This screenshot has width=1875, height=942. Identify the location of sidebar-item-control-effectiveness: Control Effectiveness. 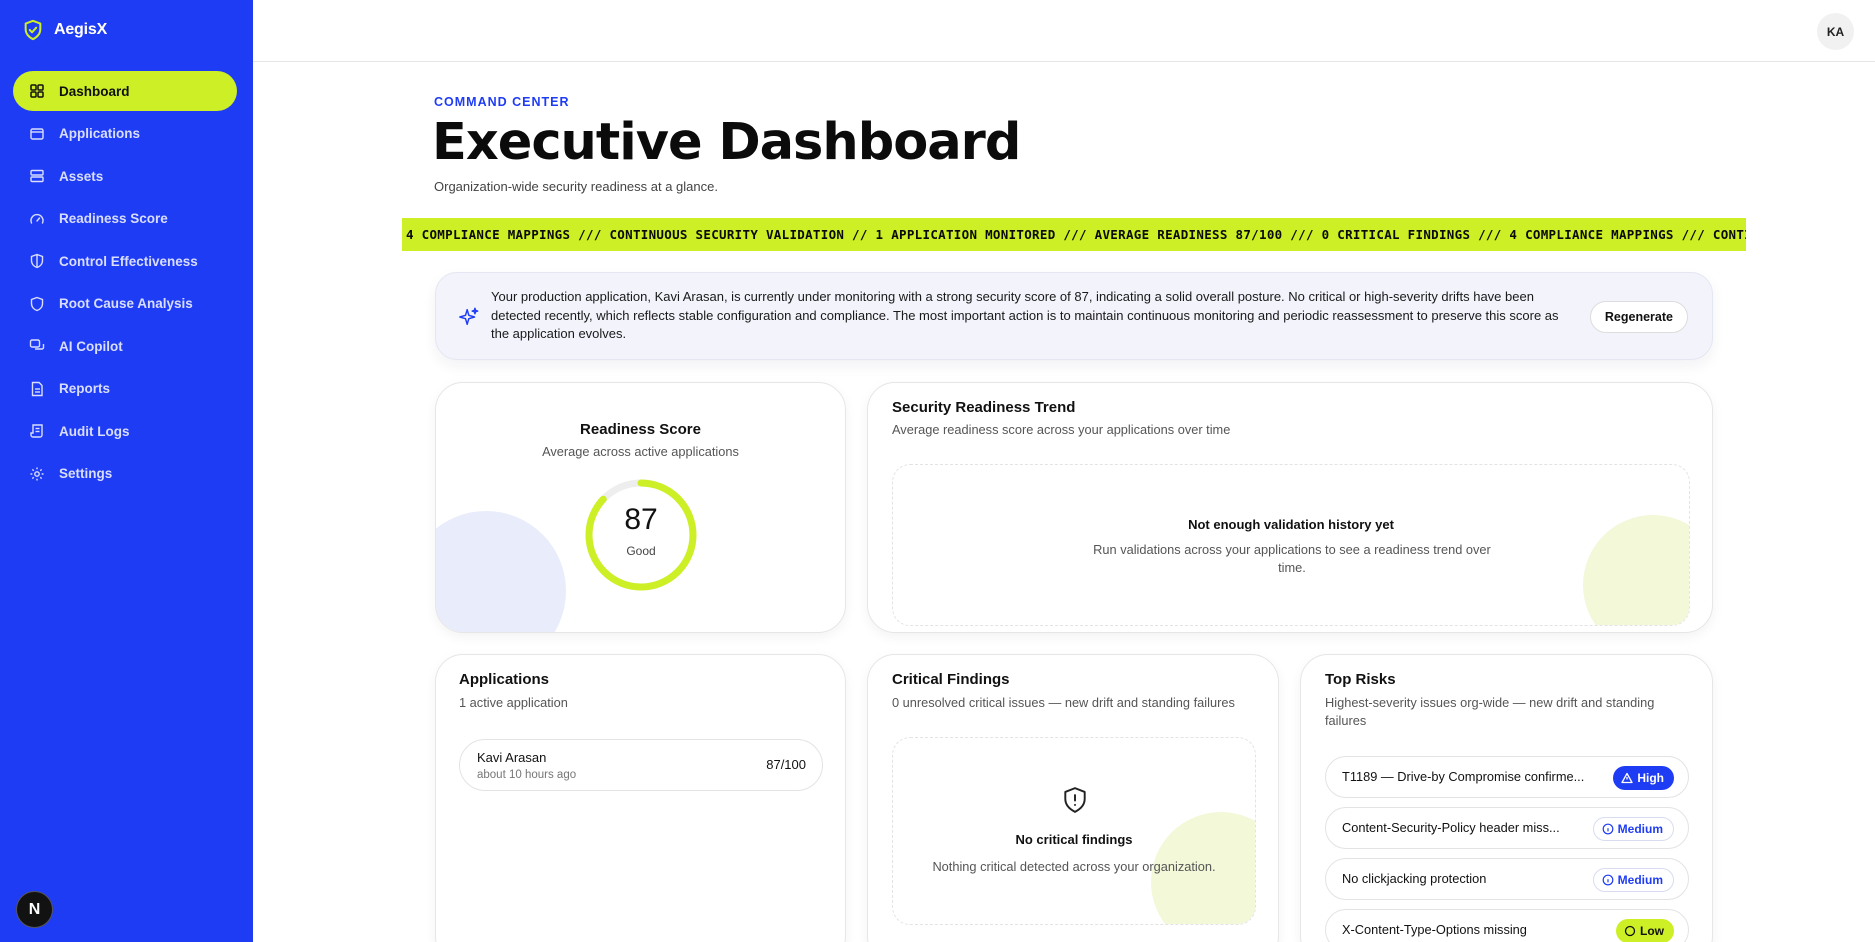
(125, 261).